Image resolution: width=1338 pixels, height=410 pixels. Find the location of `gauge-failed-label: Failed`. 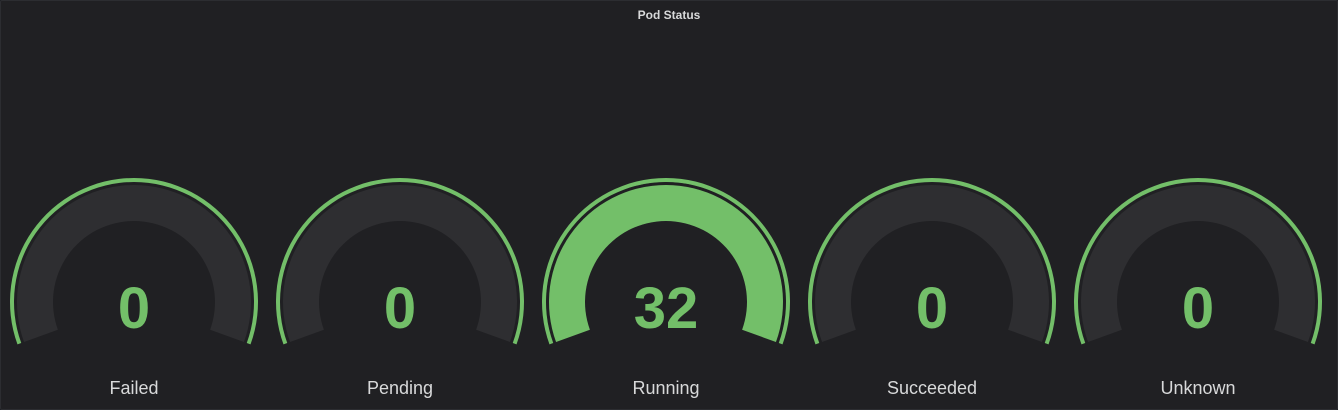

gauge-failed-label: Failed is located at coordinates (134, 388).